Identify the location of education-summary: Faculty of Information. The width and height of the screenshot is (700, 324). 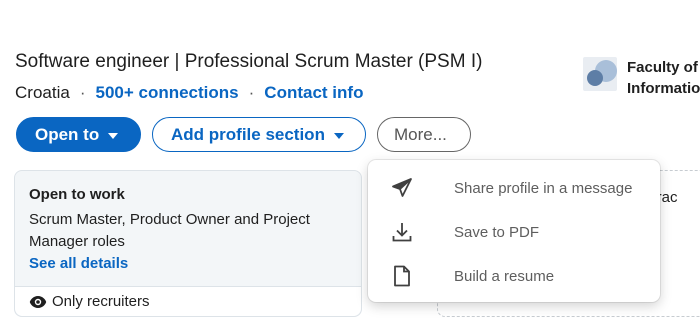
(641, 78).